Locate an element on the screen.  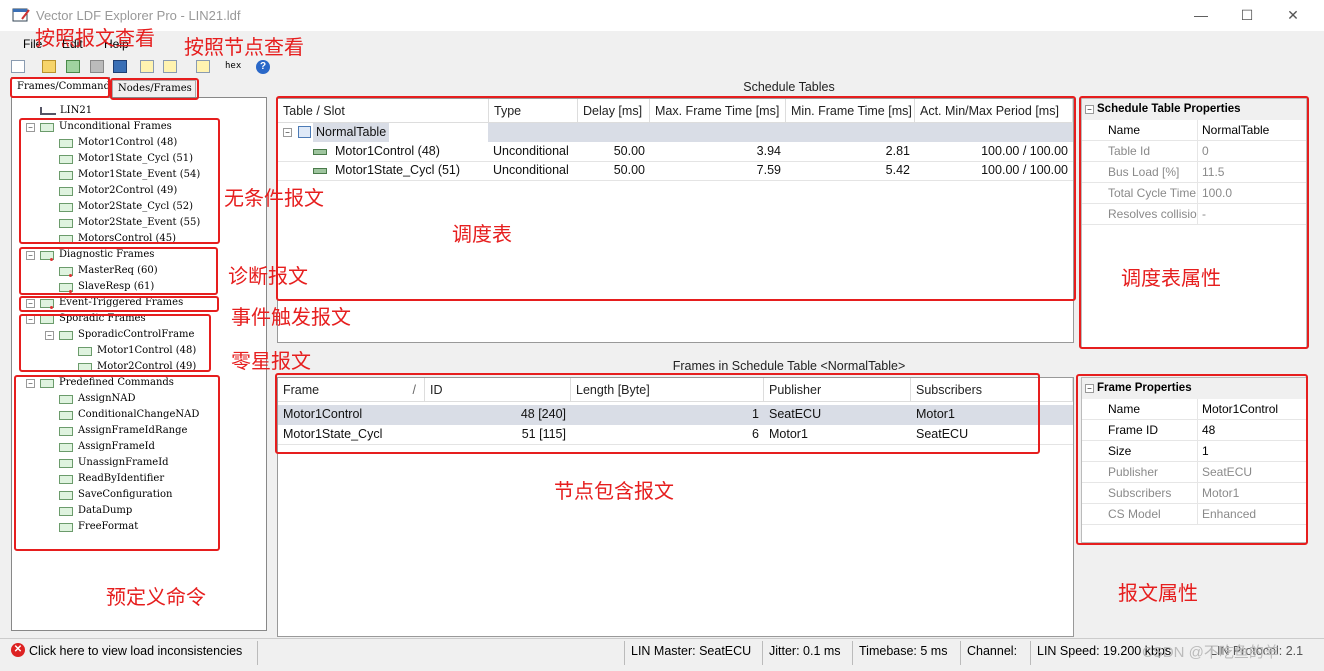
channel-status: Channel: is located at coordinates (992, 651).